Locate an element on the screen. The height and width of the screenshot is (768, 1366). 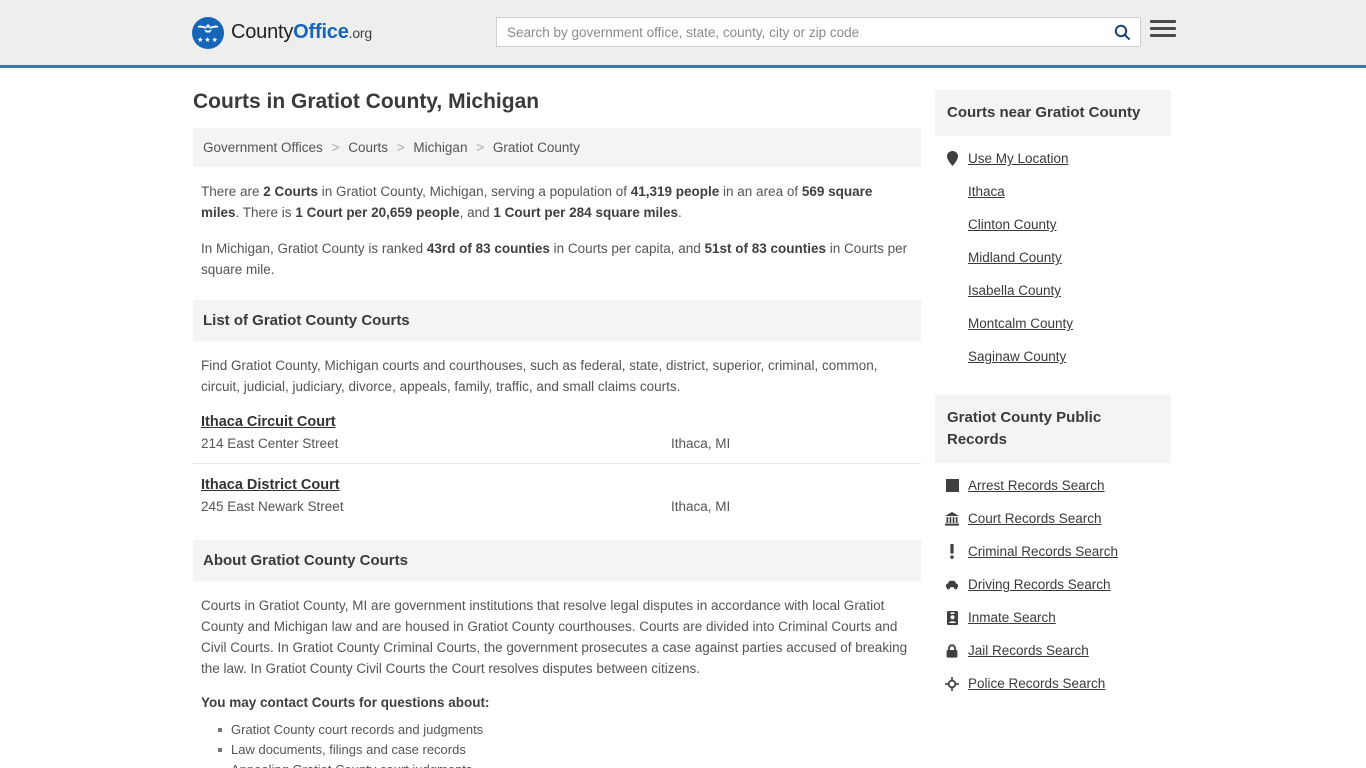
contact-list-item: Law documents, filings and case records is located at coordinates (569, 750).